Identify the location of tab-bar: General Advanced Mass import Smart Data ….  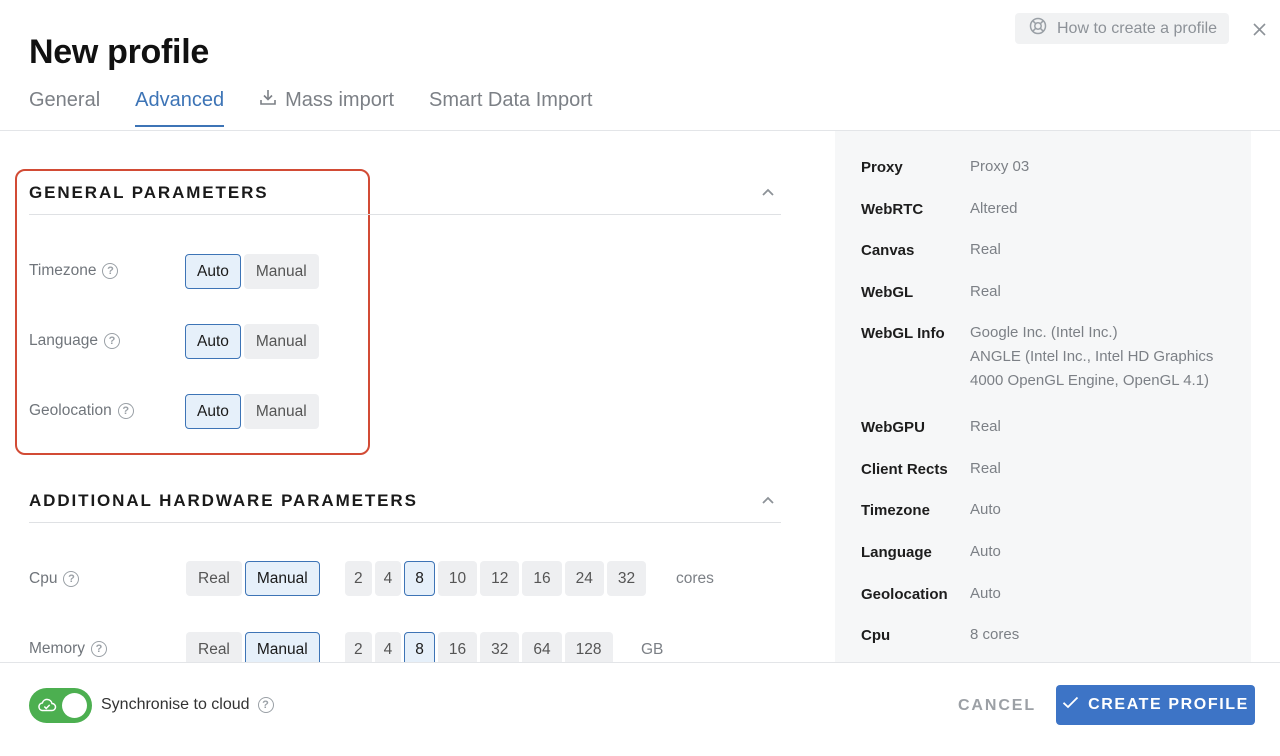
(328, 107).